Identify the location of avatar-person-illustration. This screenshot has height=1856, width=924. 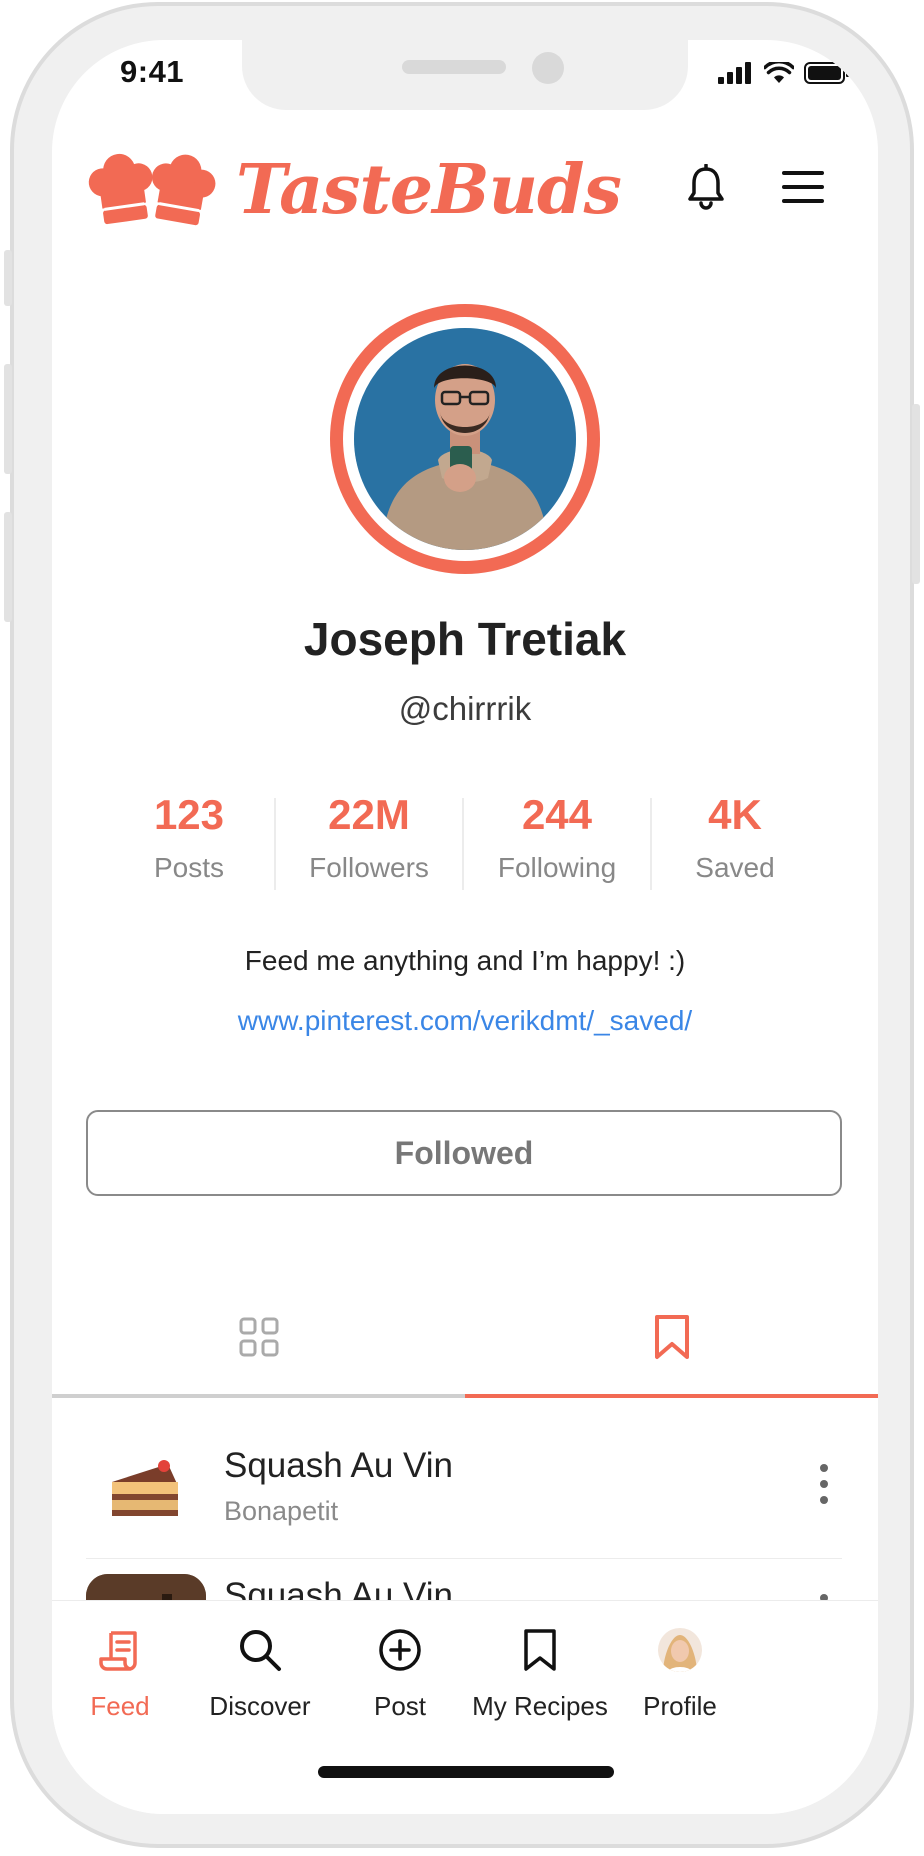
(465, 439).